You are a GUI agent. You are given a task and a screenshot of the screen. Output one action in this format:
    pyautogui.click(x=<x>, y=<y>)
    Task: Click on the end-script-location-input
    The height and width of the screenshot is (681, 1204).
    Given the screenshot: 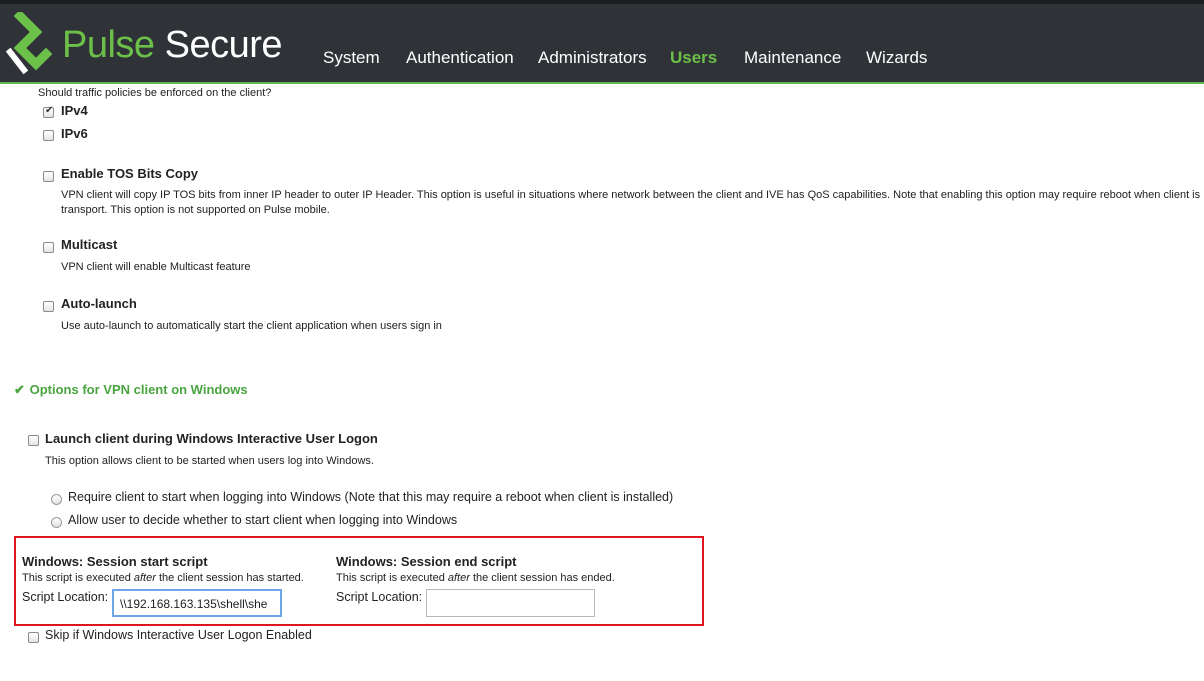 What is the action you would take?
    pyautogui.click(x=510, y=603)
    